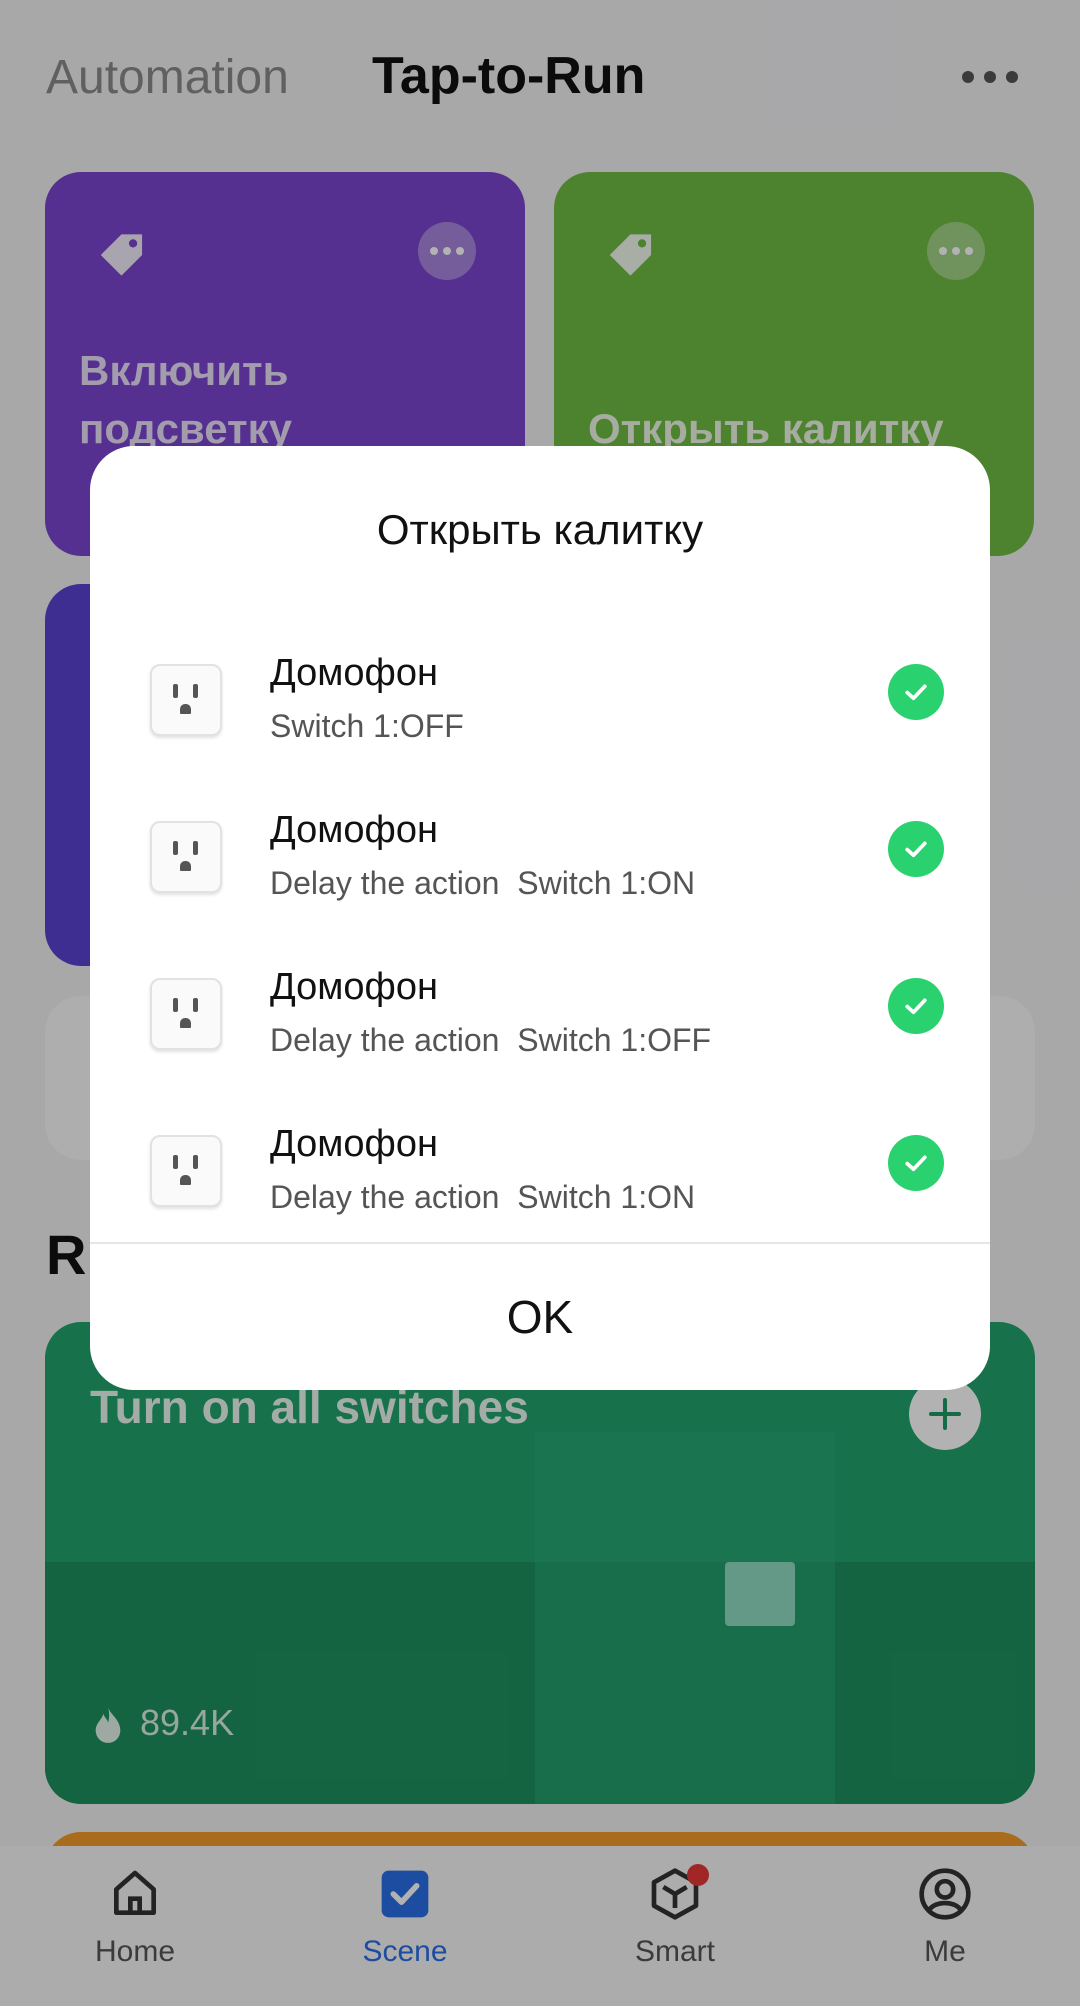 The image size is (1080, 2006). What do you see at coordinates (540, 713) in the screenshot?
I see `action-row: Домофон Switch 1:OFF` at bounding box center [540, 713].